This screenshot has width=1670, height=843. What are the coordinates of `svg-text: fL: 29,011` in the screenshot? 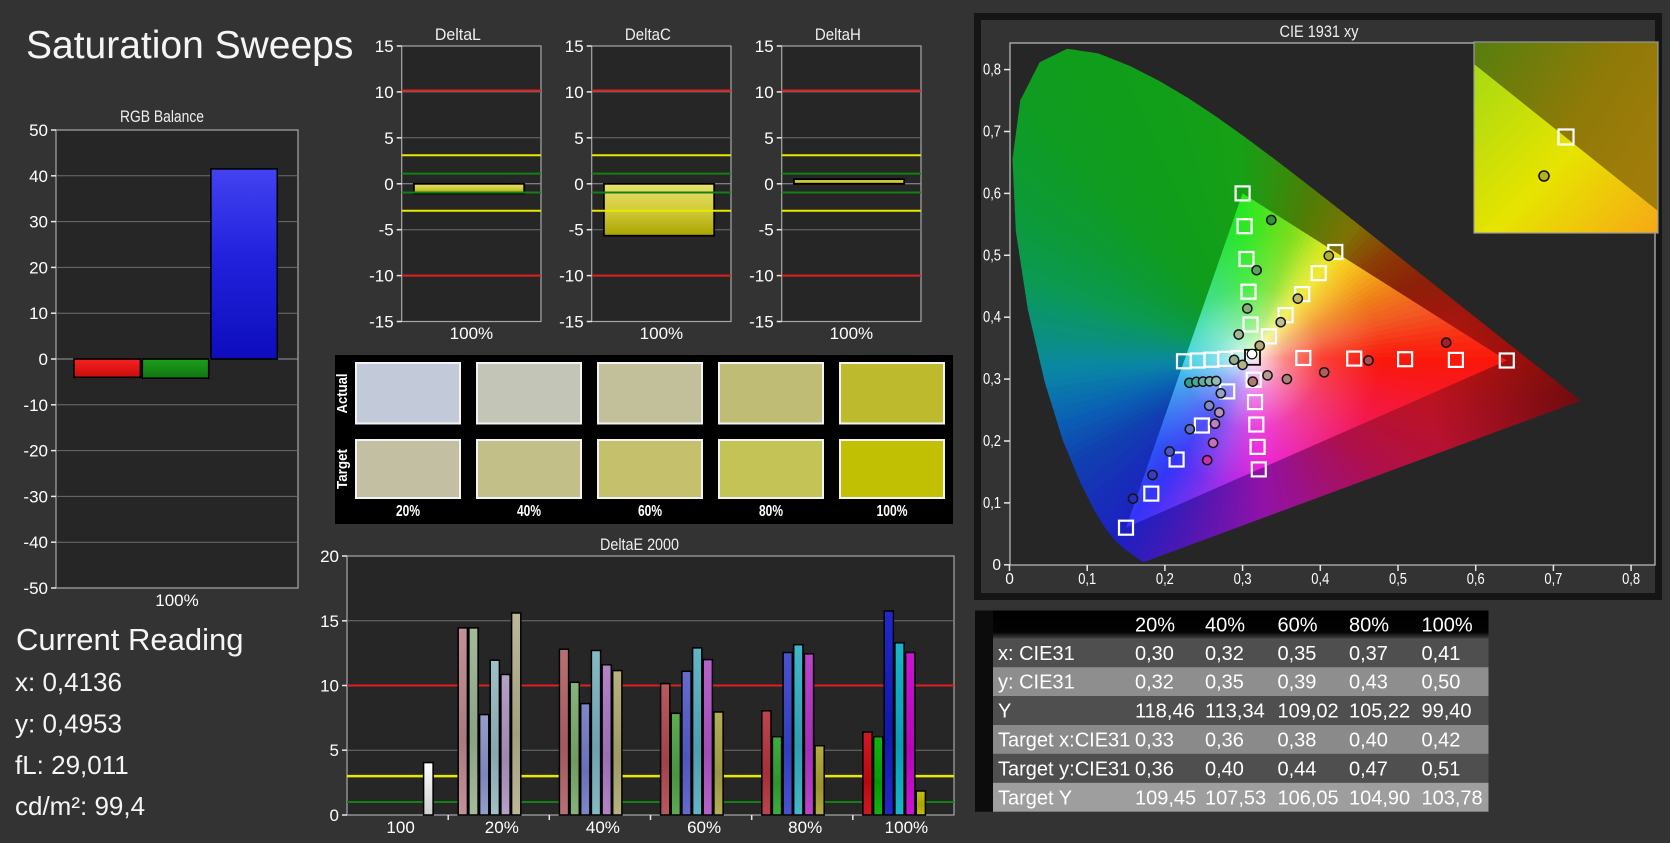 It's located at (72, 765).